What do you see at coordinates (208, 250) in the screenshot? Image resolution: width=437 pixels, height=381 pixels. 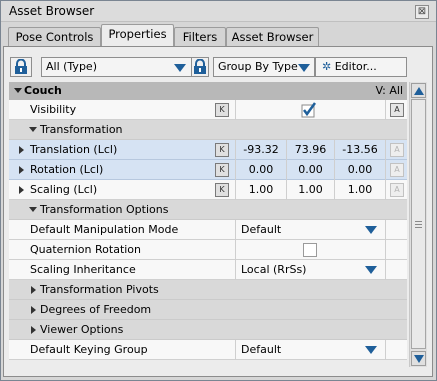 I see `property-row-quaternion-rotation: Quaternion Rotation` at bounding box center [208, 250].